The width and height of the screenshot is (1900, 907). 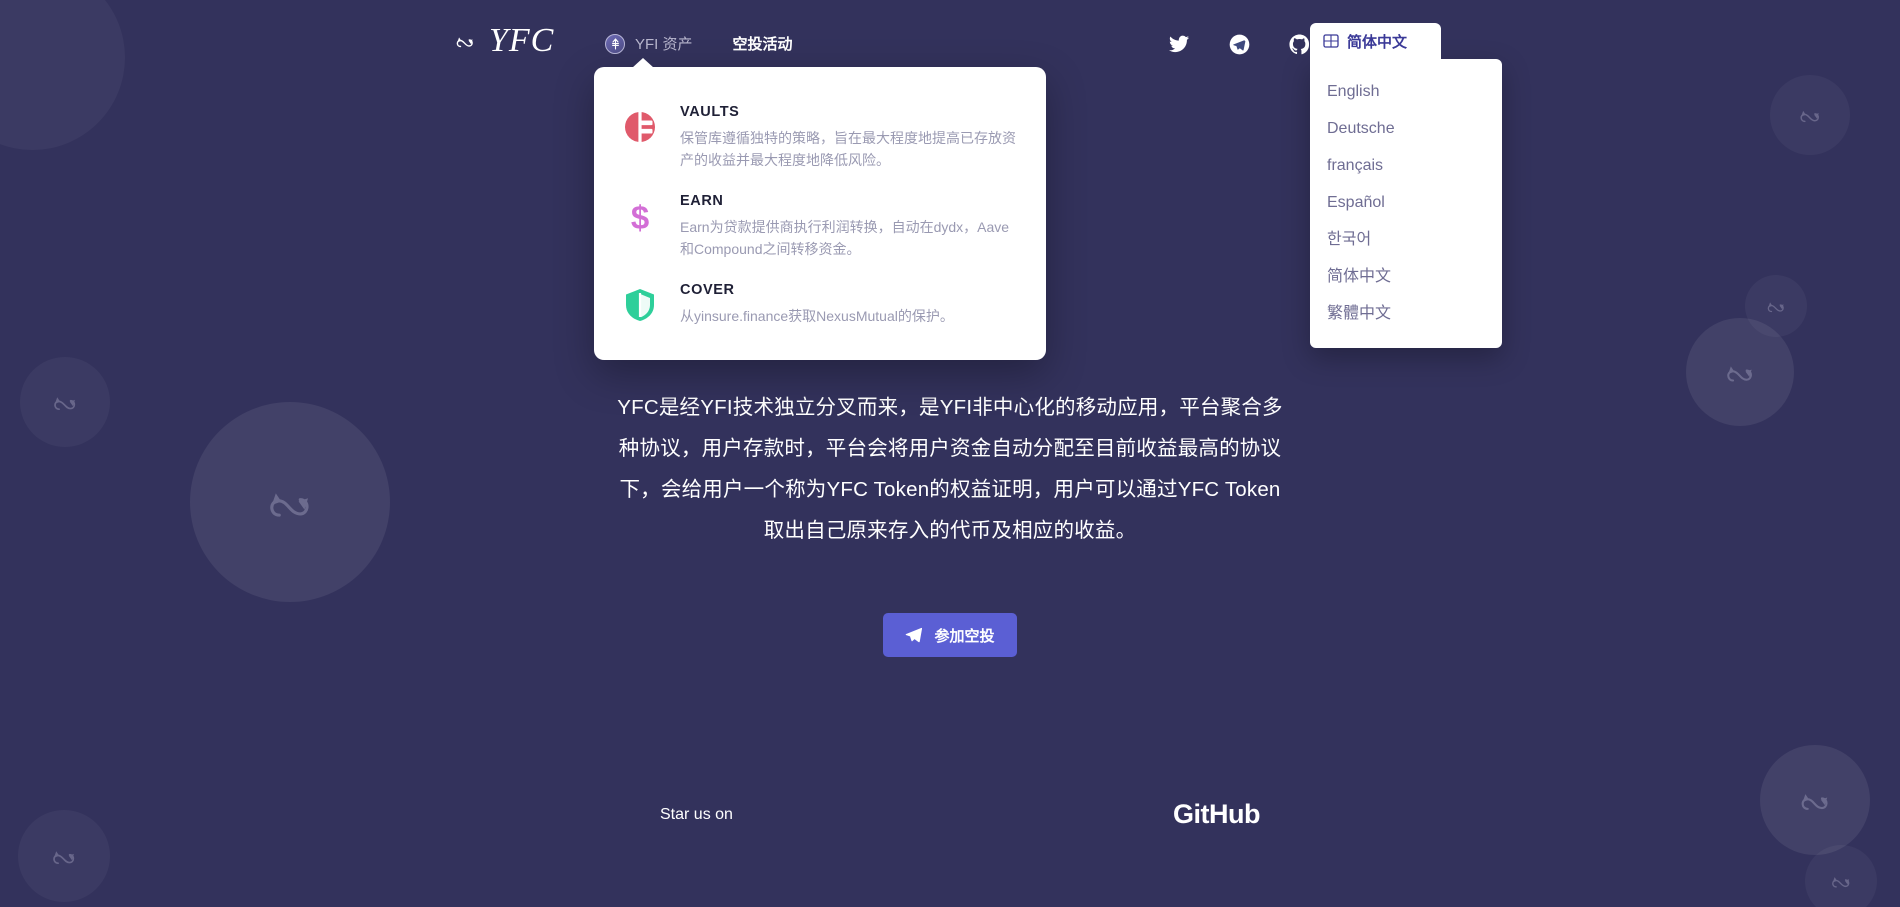 What do you see at coordinates (1406, 239) in the screenshot?
I see `language-option: 한국어` at bounding box center [1406, 239].